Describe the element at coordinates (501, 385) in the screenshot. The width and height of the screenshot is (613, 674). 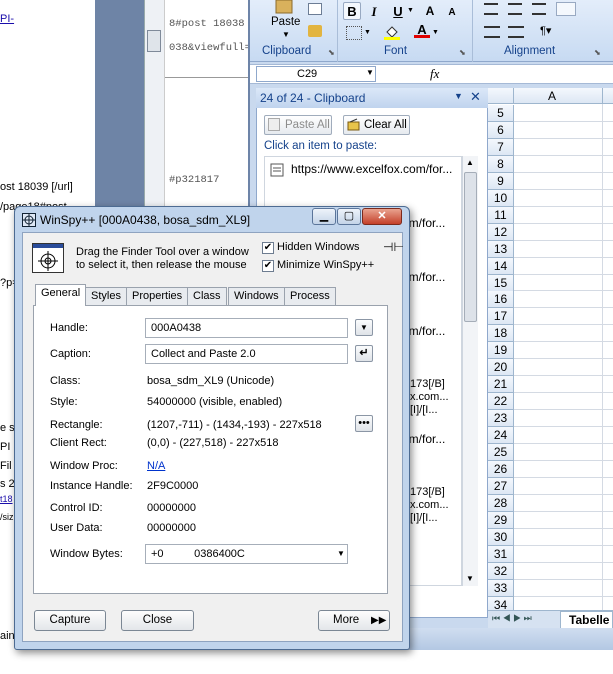
I see `row-header: 21` at that location.